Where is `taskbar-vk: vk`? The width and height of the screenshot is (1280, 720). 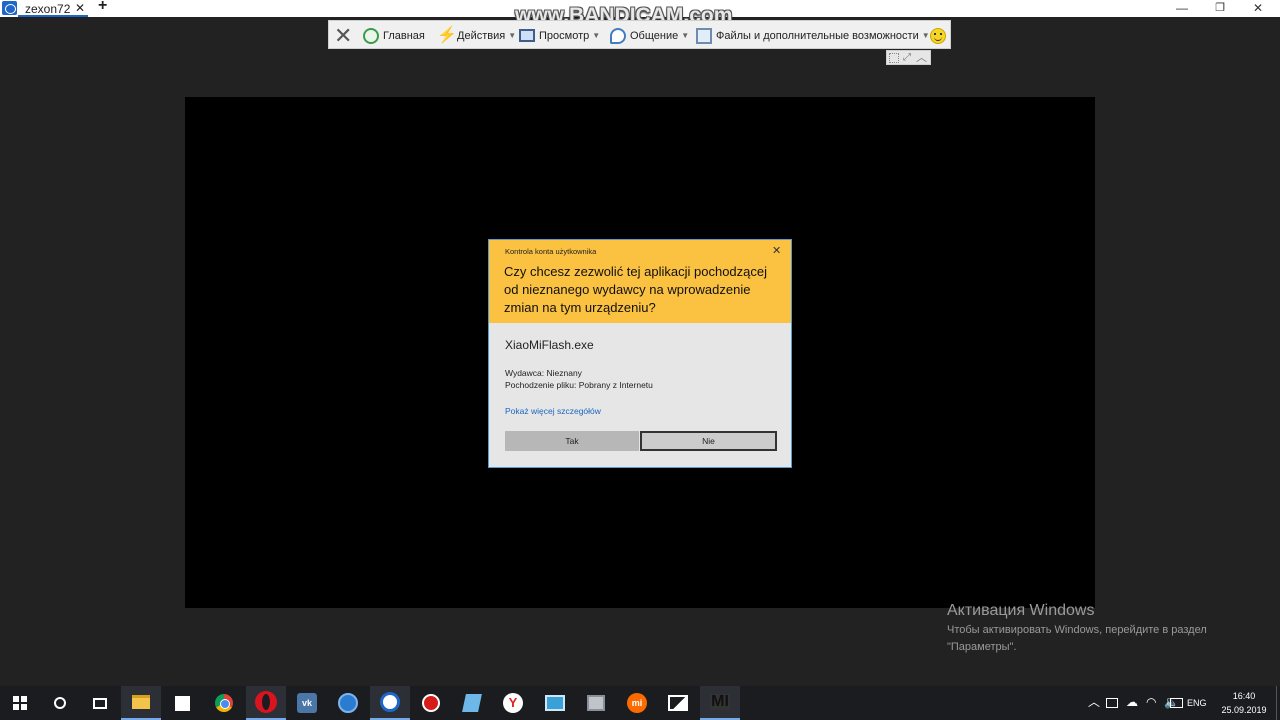 taskbar-vk: vk is located at coordinates (307, 703).